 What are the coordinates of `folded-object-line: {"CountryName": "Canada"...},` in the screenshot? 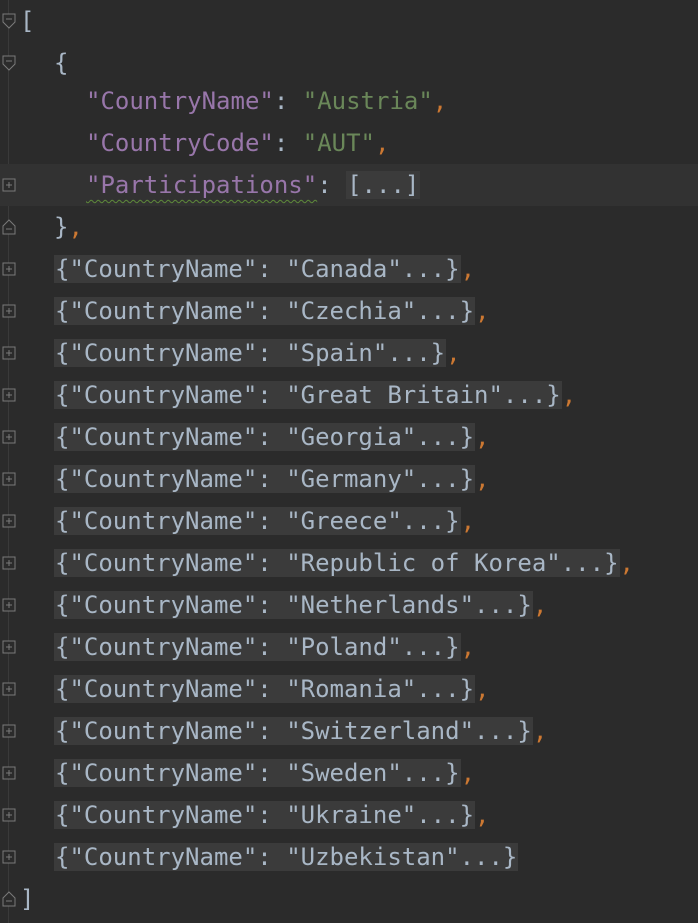 It's located at (349, 269).